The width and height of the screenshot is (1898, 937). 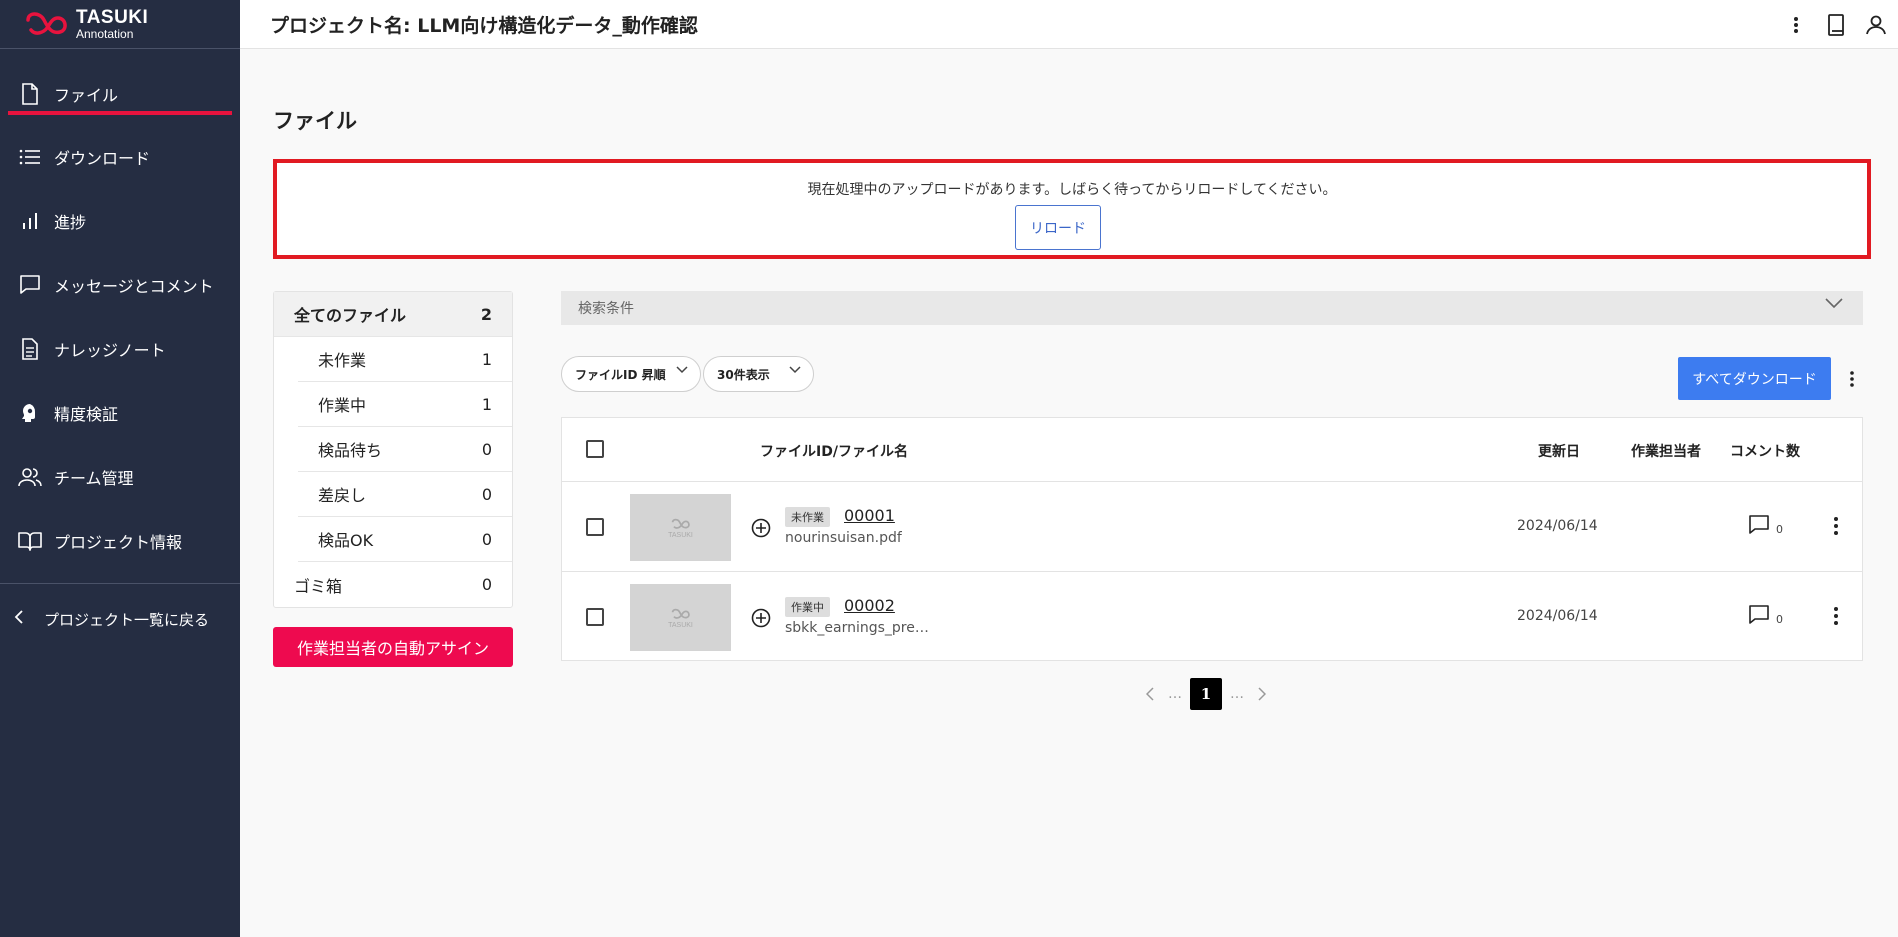 I want to click on file-icon, so click(x=30, y=94).